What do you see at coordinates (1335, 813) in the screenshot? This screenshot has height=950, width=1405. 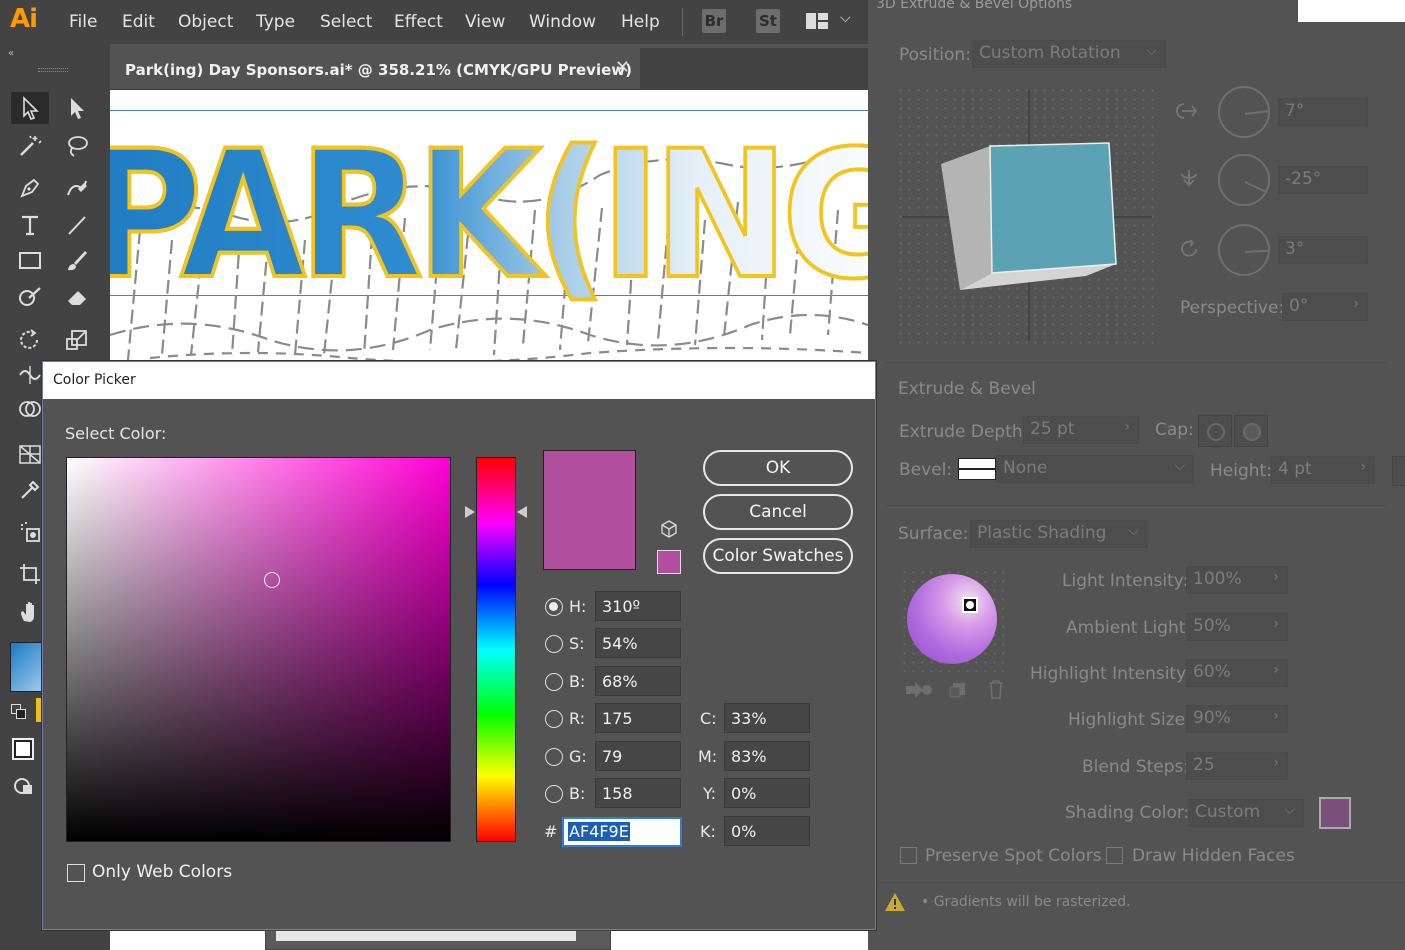 I see `shading-color-swatch` at bounding box center [1335, 813].